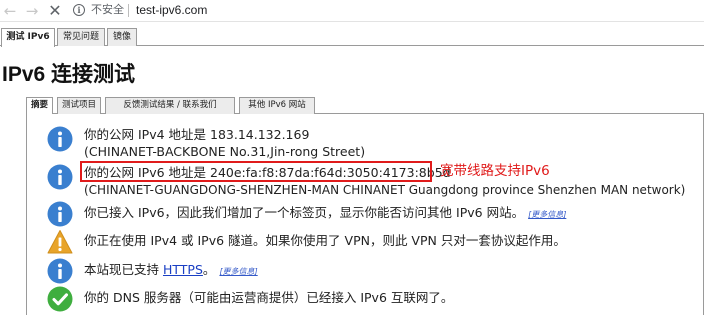  Describe the element at coordinates (55, 11) in the screenshot. I see `stop-icon: ✕` at that location.